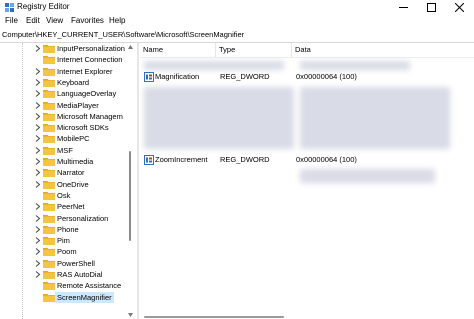 The width and height of the screenshot is (474, 319). I want to click on menu-help: Help, so click(117, 21).